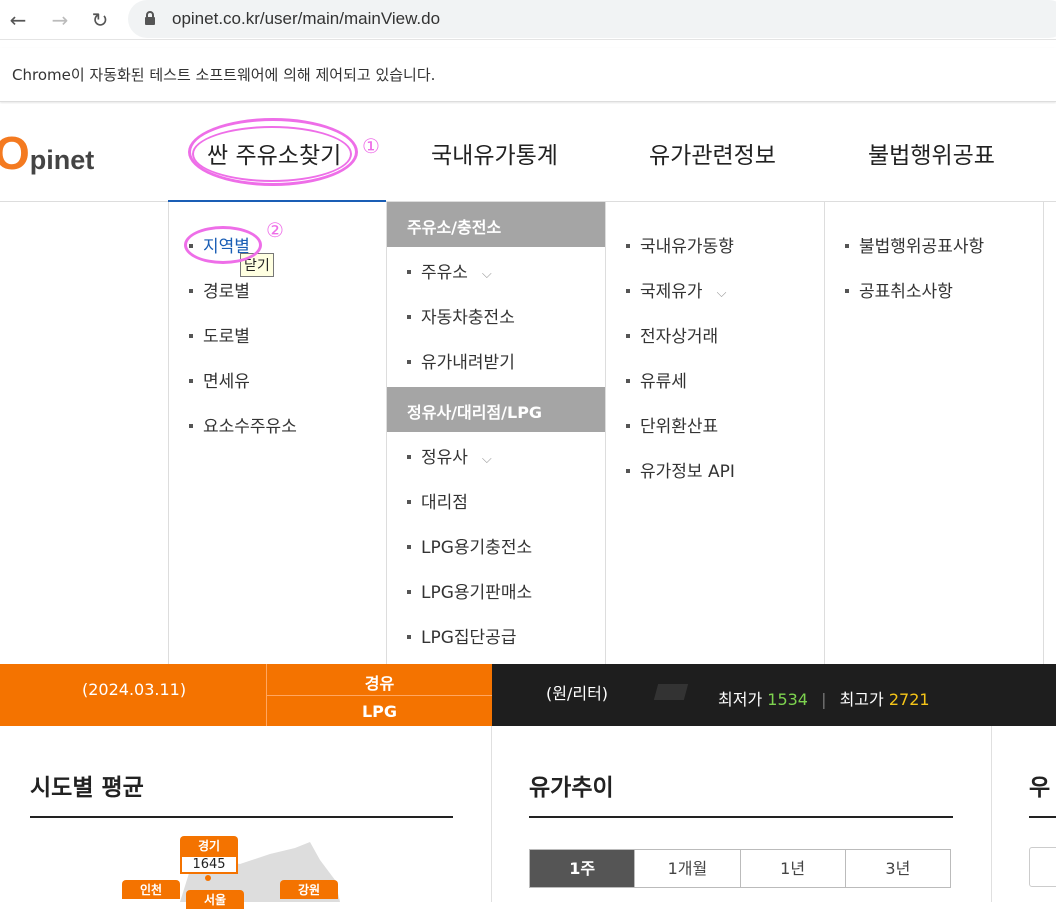  What do you see at coordinates (861, 699) in the screenshot?
I see `high-label: 최고가` at bounding box center [861, 699].